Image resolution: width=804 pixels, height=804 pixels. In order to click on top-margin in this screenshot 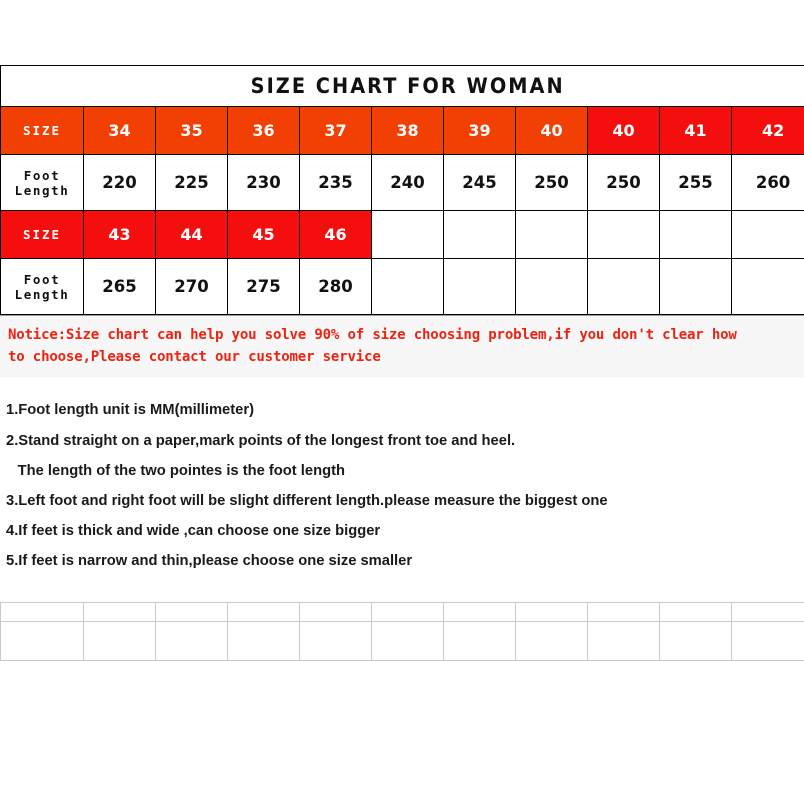, I will do `click(402, 32)`.